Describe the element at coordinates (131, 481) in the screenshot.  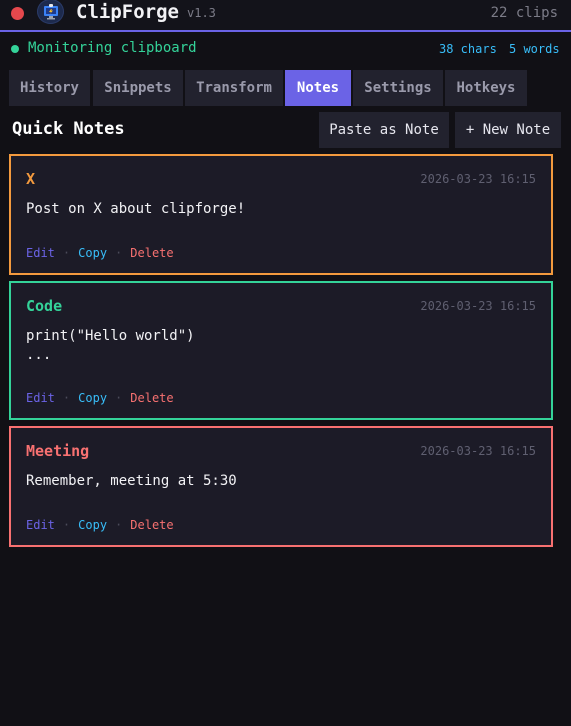
I see `note-body: Remember, meeting at 5:30` at that location.